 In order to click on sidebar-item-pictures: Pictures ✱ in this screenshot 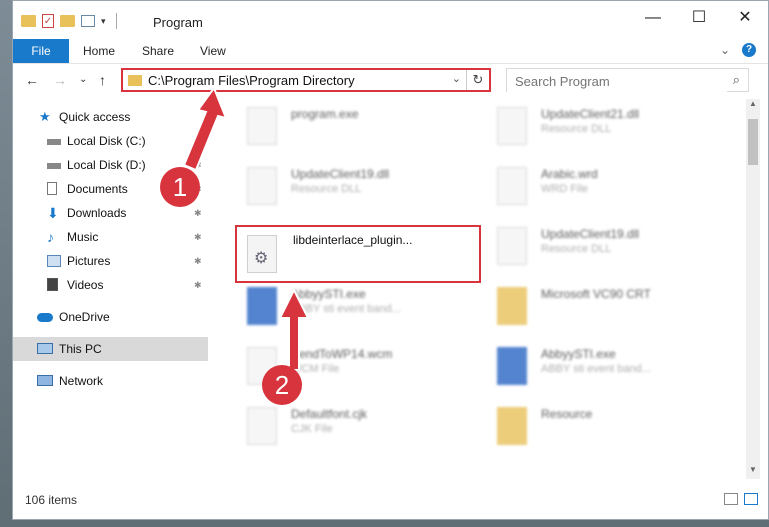, I will do `click(110, 261)`.